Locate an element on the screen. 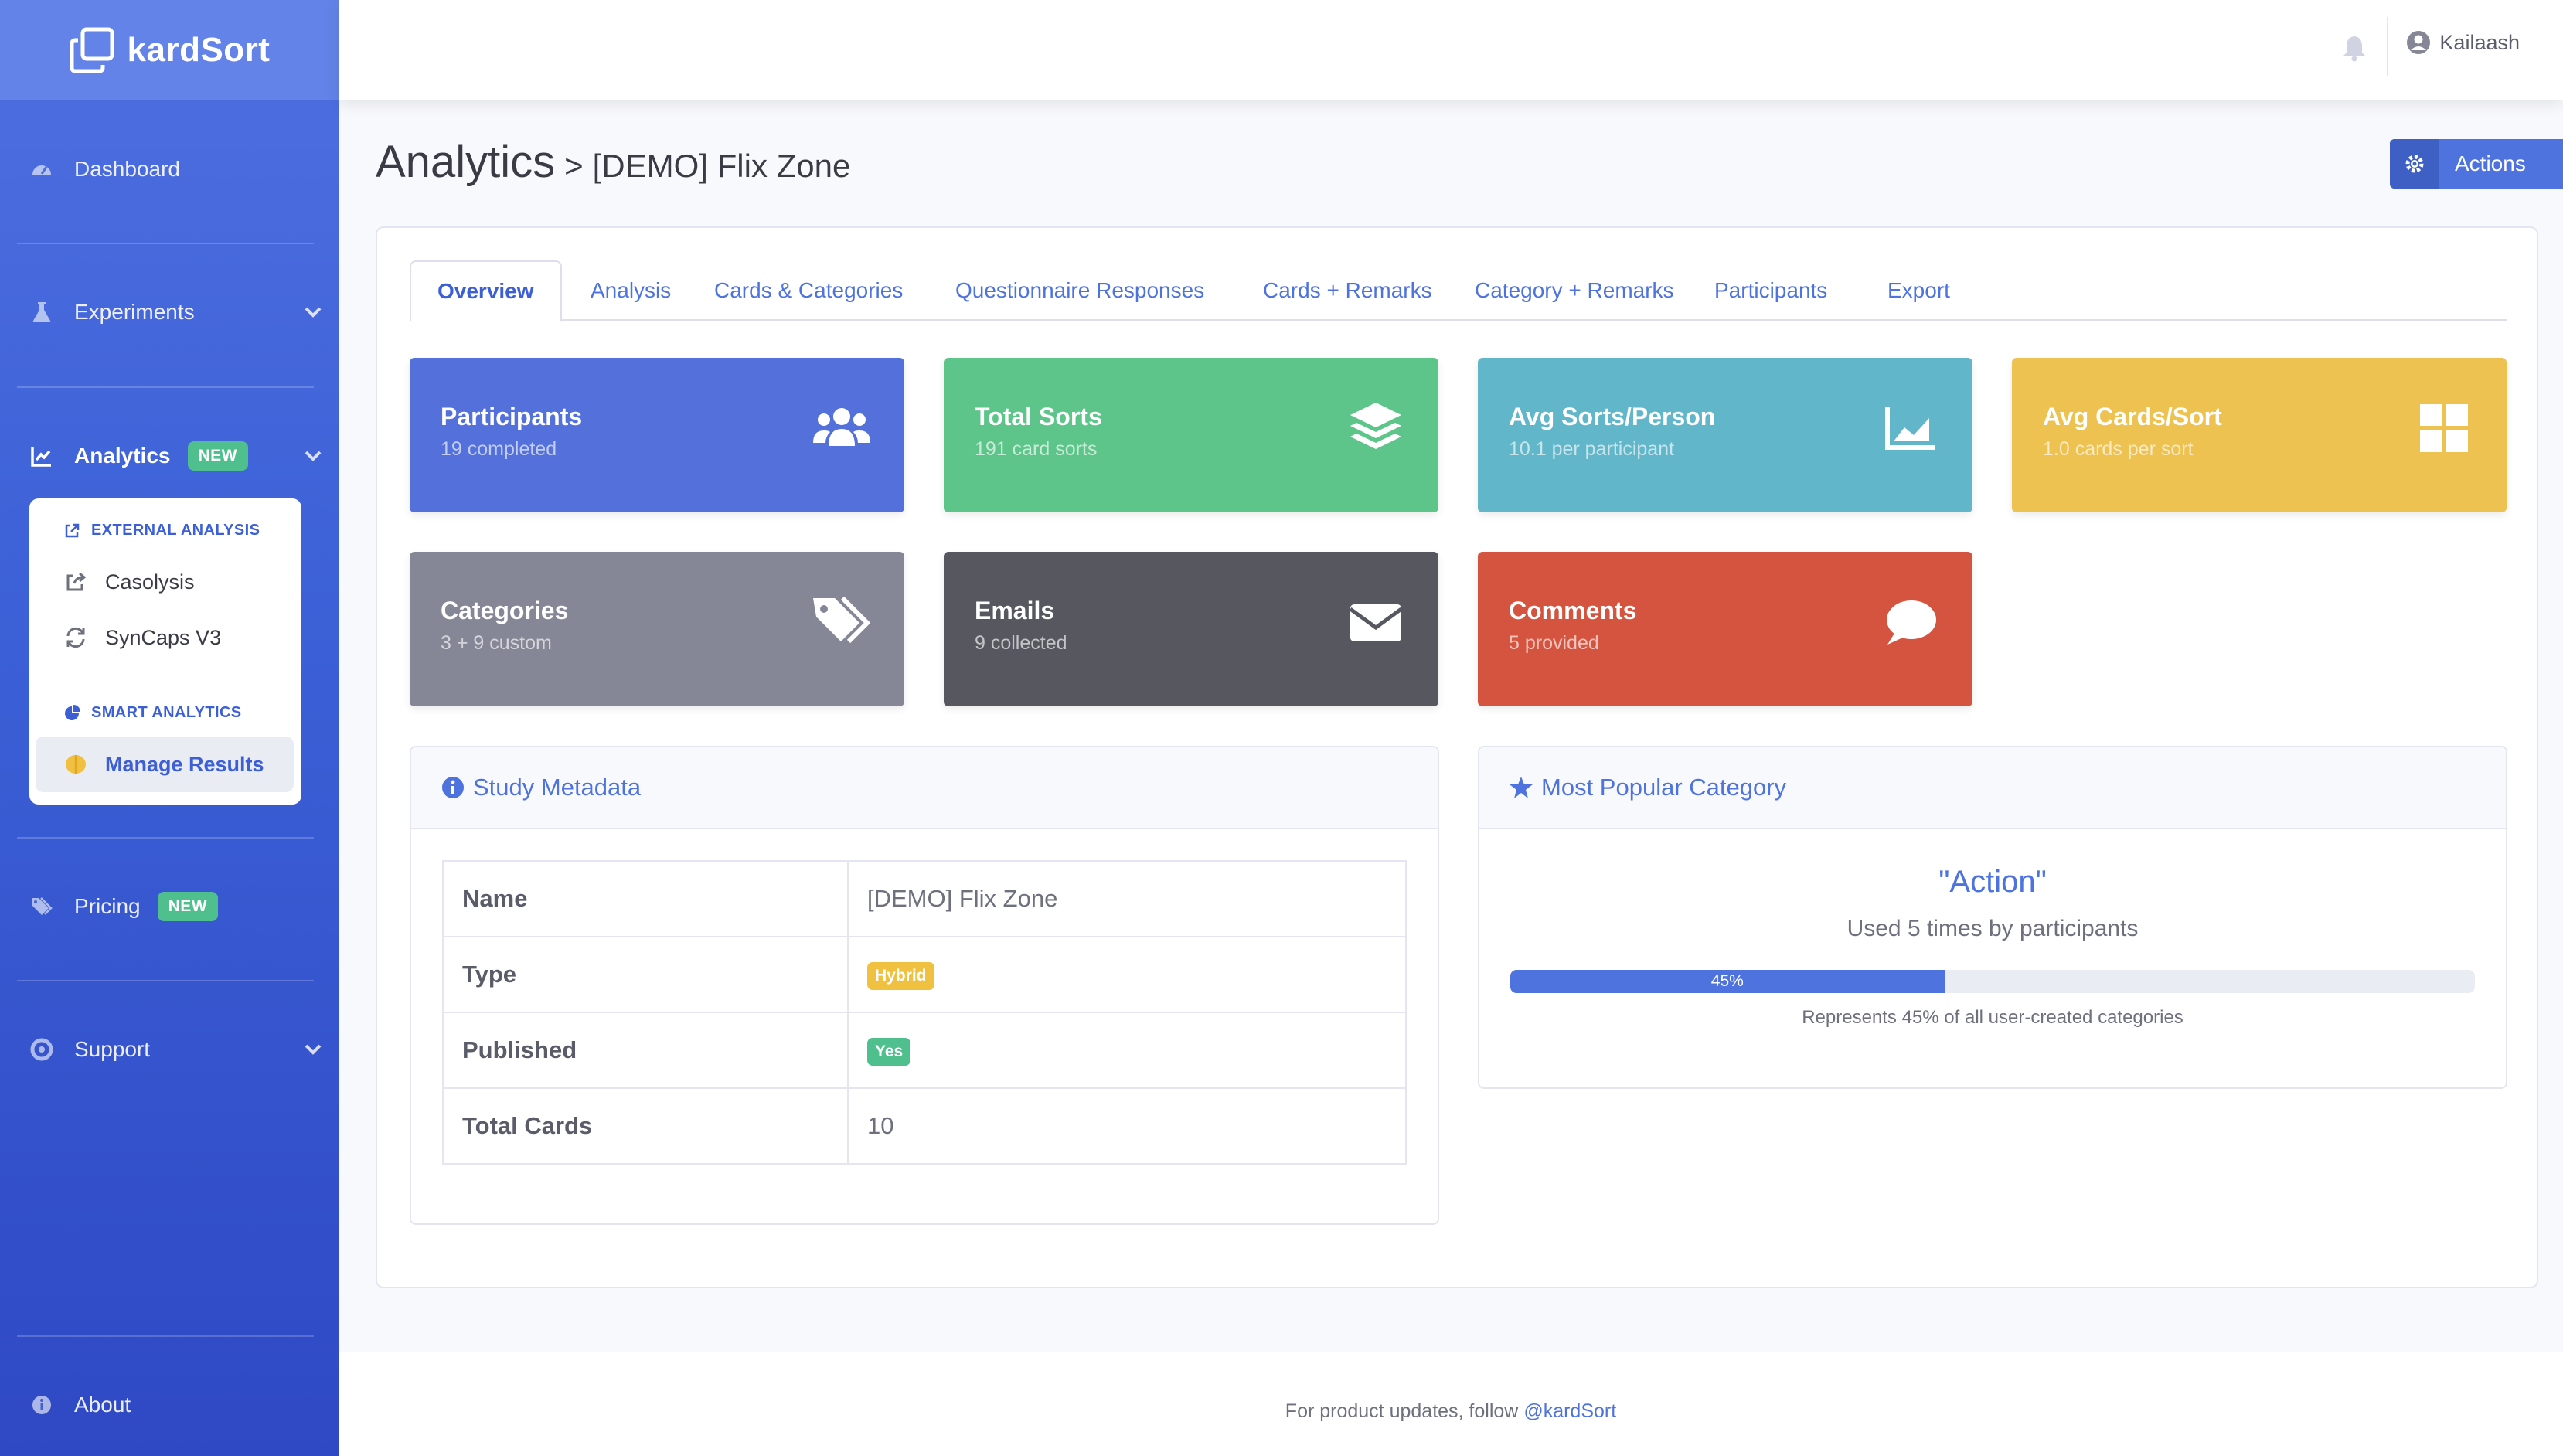  users-icon is located at coordinates (841, 427).